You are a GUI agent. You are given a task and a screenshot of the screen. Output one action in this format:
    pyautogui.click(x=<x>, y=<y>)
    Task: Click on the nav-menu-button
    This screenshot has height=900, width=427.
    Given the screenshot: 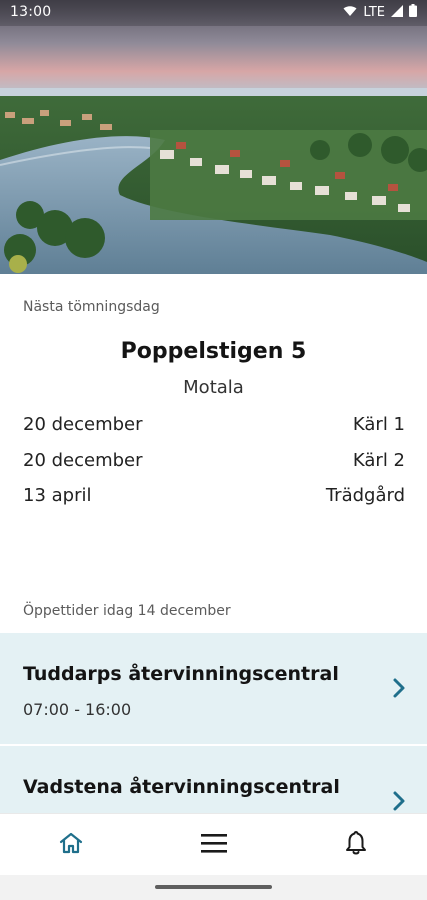 What is the action you would take?
    pyautogui.click(x=214, y=845)
    